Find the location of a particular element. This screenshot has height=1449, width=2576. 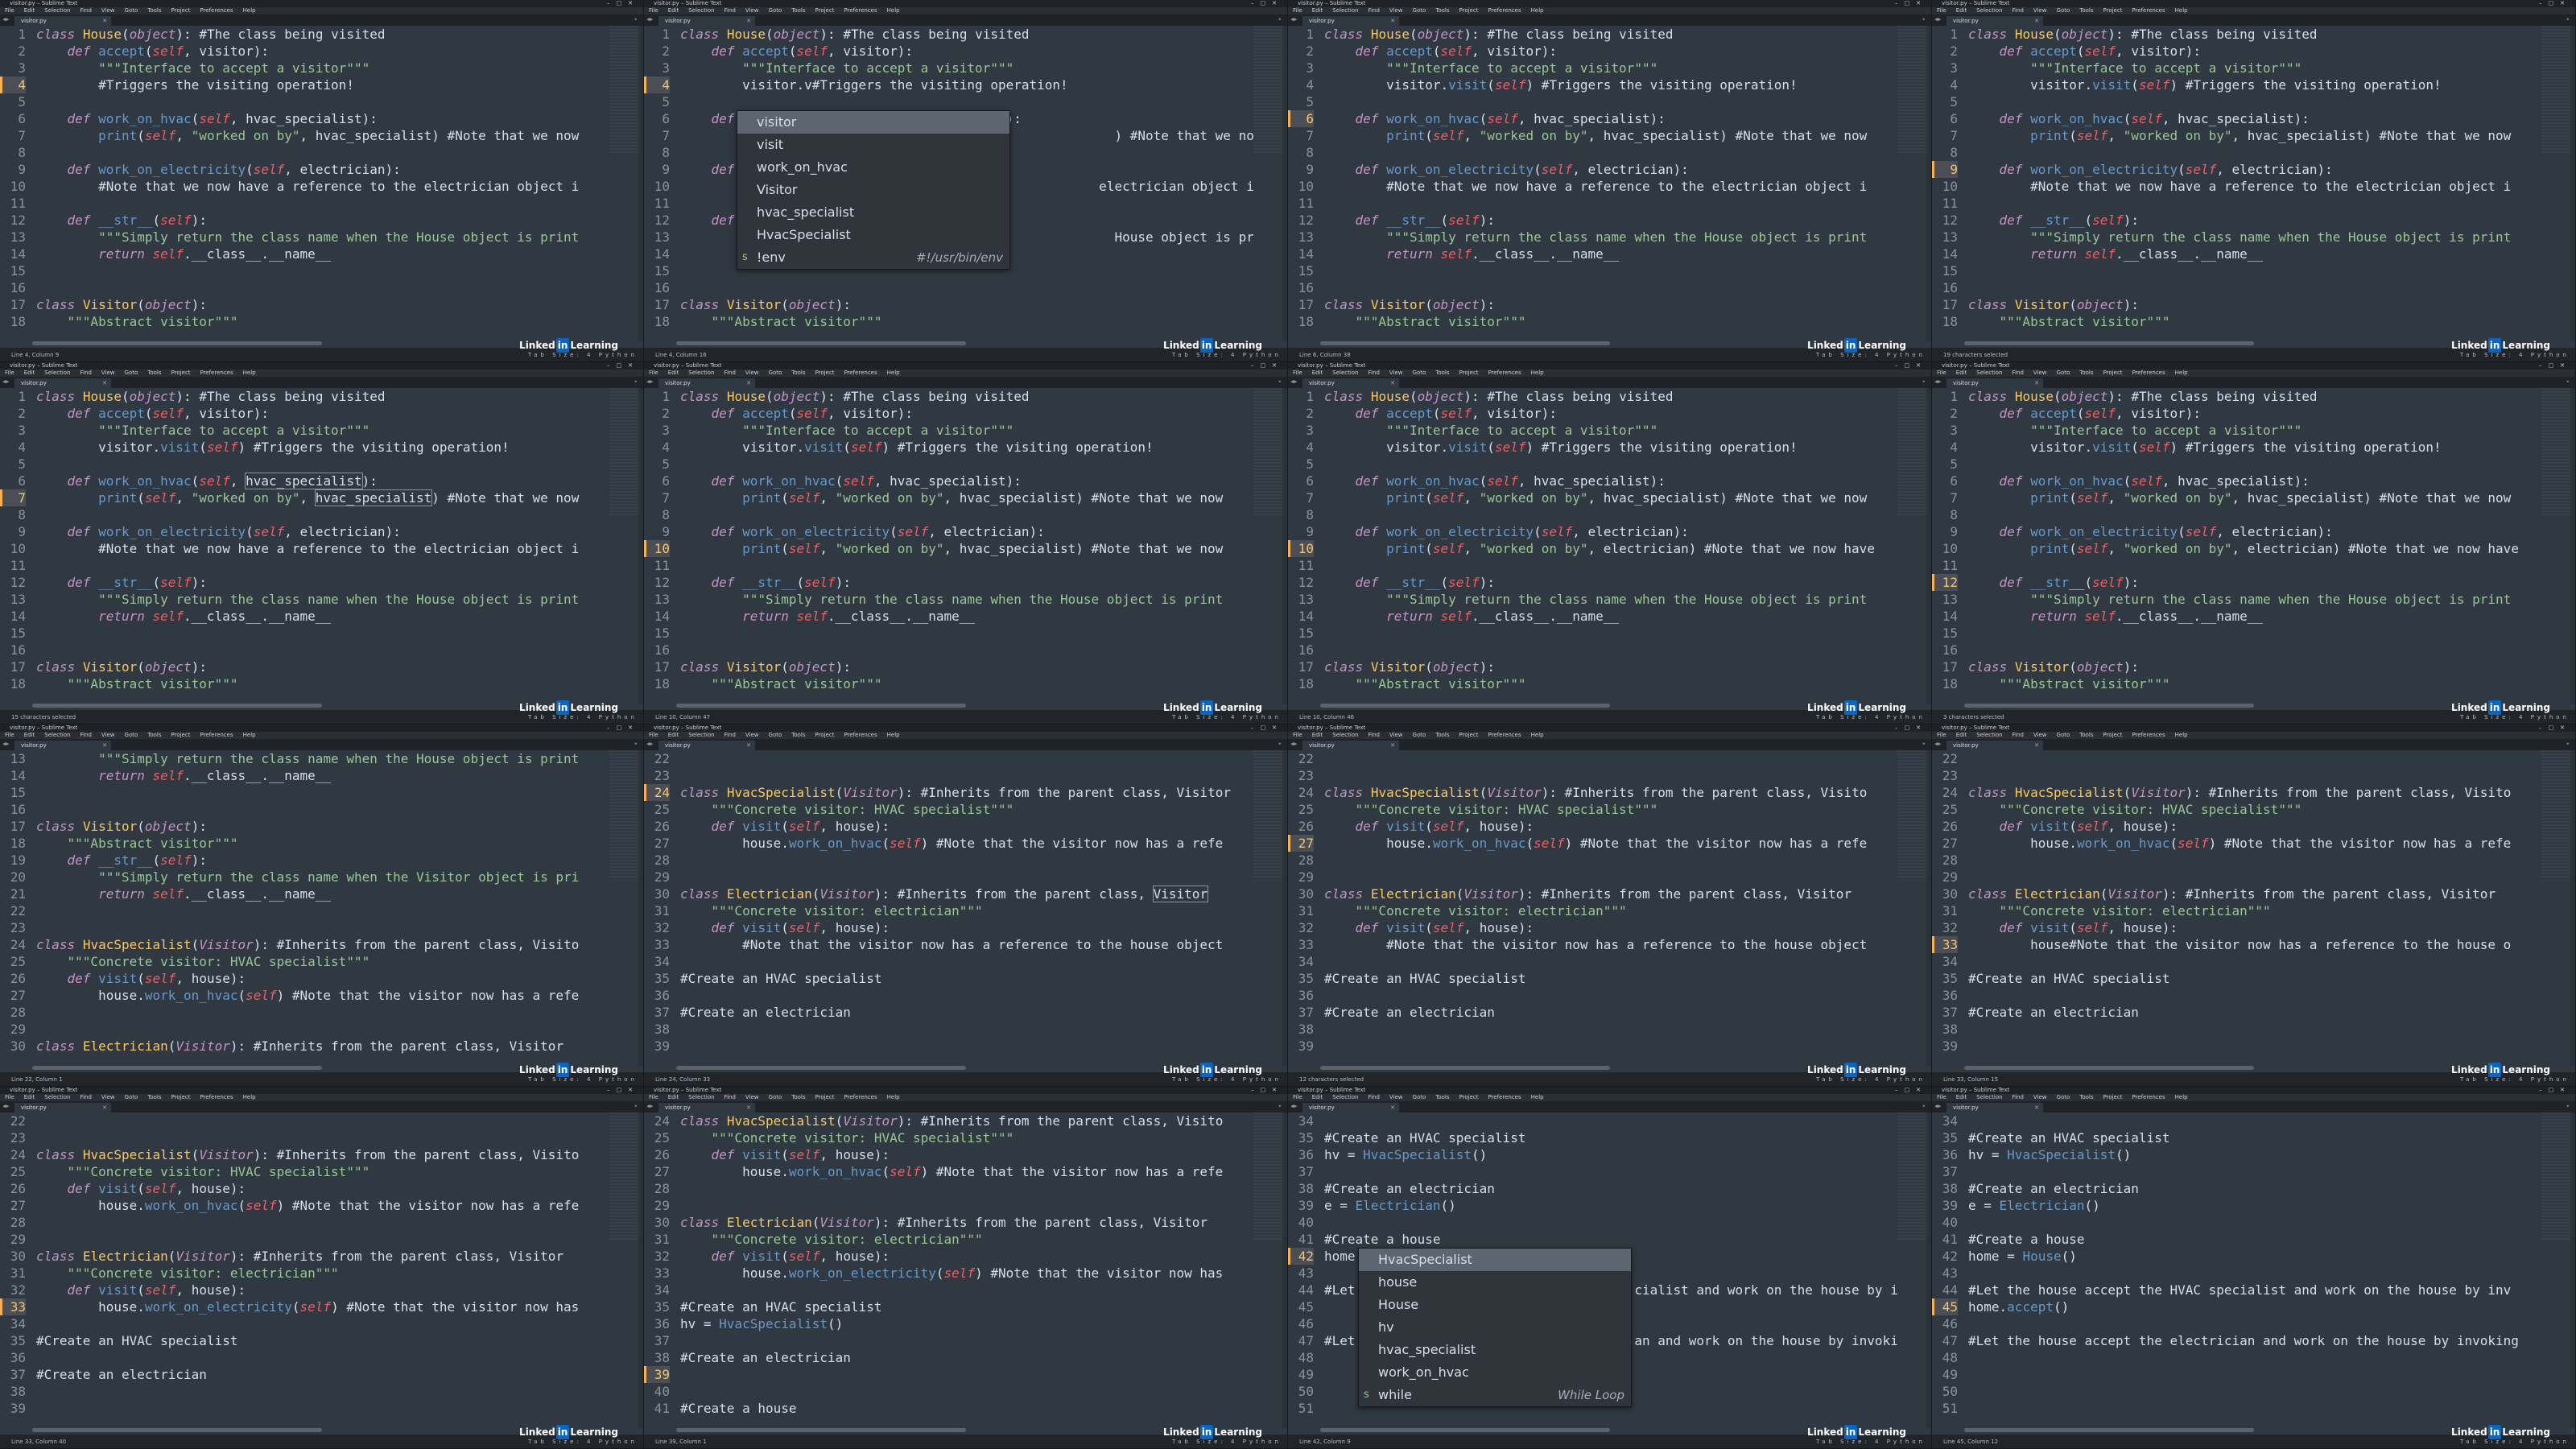

autocomplete-item: HvacSpecialist is located at coordinates (873, 235).